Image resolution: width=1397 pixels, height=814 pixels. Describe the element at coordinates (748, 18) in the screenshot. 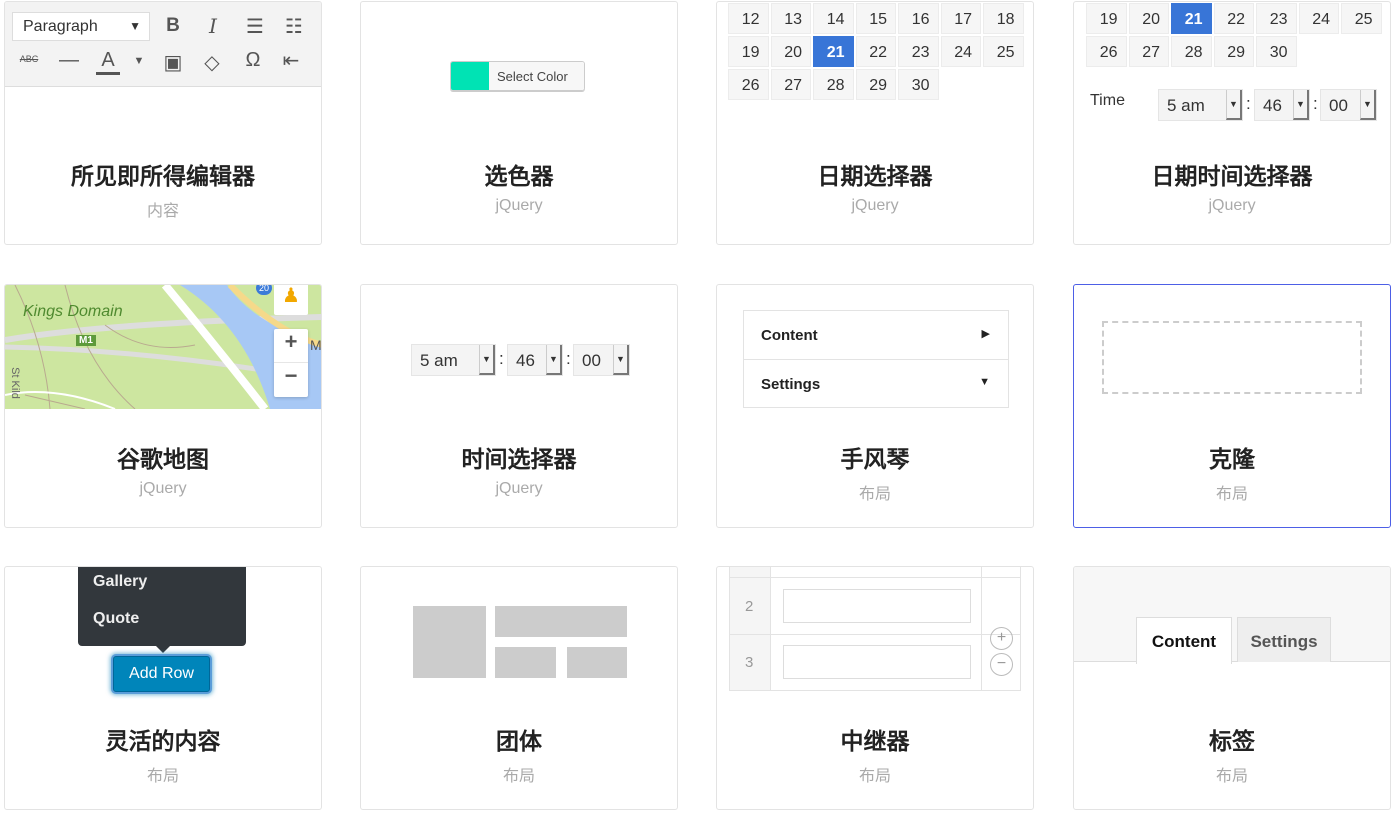

I see `calendar-day: 12` at that location.